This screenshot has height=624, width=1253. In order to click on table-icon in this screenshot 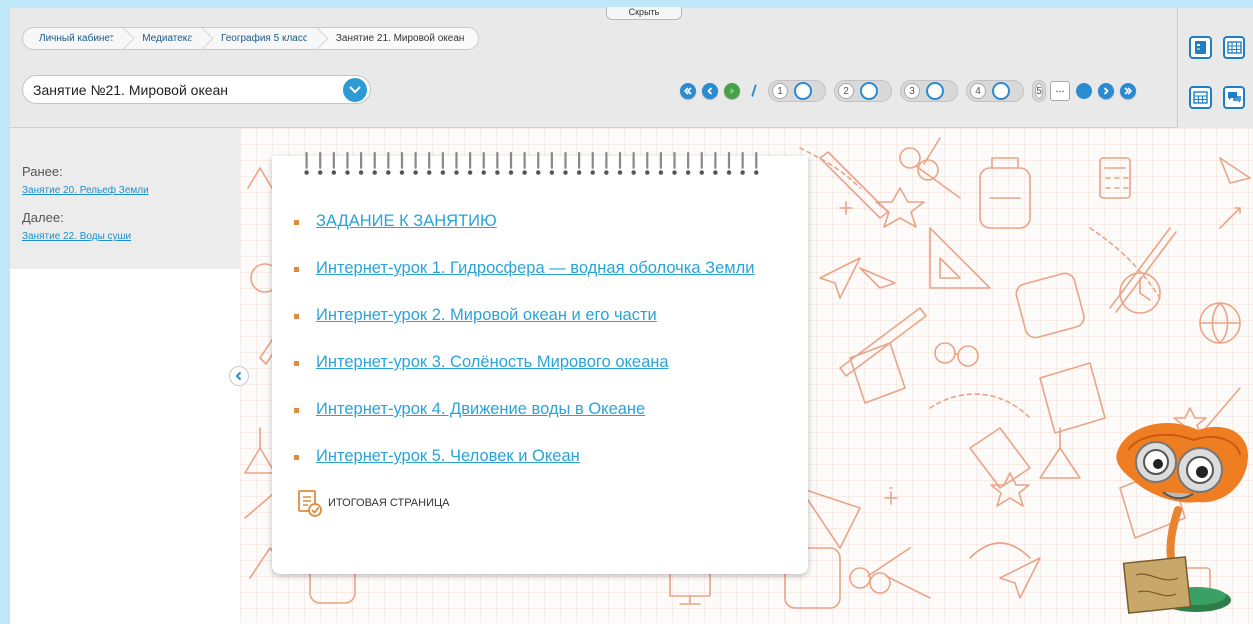, I will do `click(1200, 97)`.